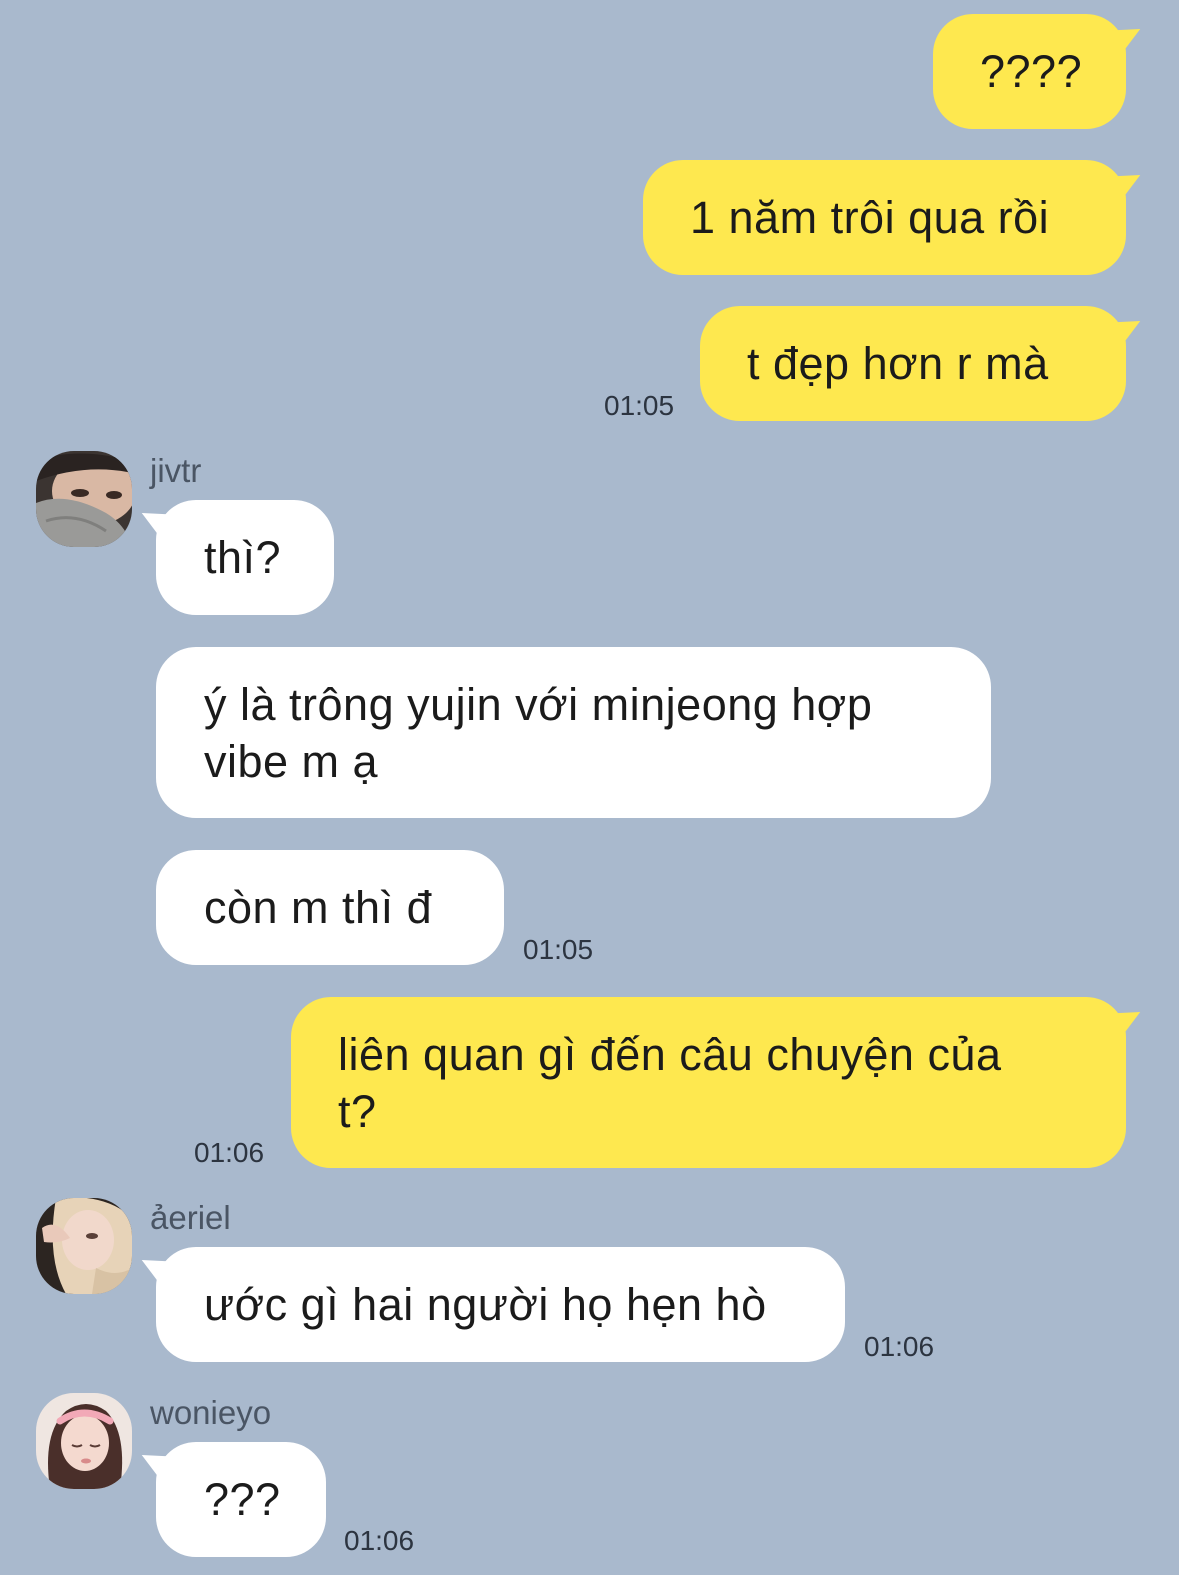  What do you see at coordinates (485, 1304) in the screenshot?
I see `message-text: ước gì hai người họ hẹn hò` at bounding box center [485, 1304].